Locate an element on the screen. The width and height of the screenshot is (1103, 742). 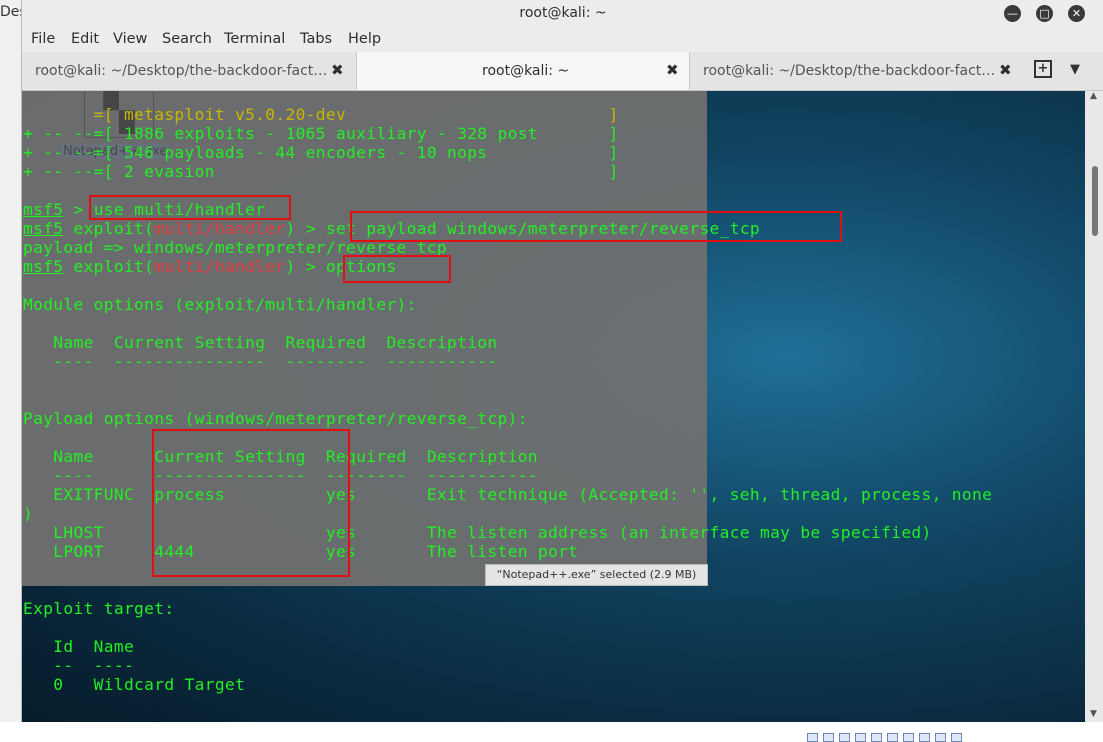
window-title: root@kali: ~ is located at coordinates (563, 13).